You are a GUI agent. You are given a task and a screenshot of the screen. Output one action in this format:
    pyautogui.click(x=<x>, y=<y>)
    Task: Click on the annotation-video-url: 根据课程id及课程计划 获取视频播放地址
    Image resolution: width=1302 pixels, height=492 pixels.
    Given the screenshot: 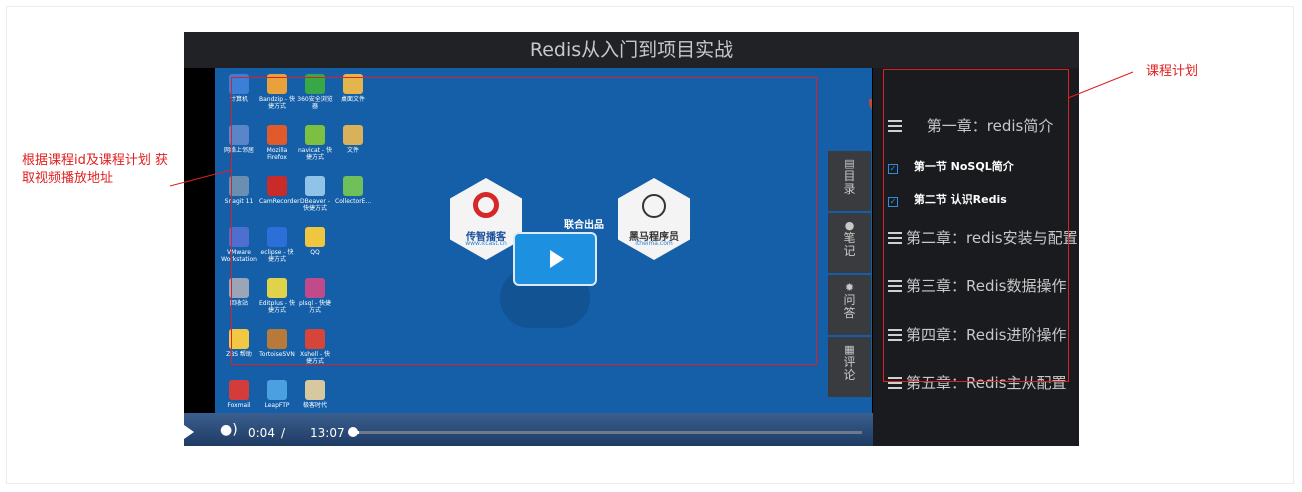 What is the action you would take?
    pyautogui.click(x=95, y=169)
    